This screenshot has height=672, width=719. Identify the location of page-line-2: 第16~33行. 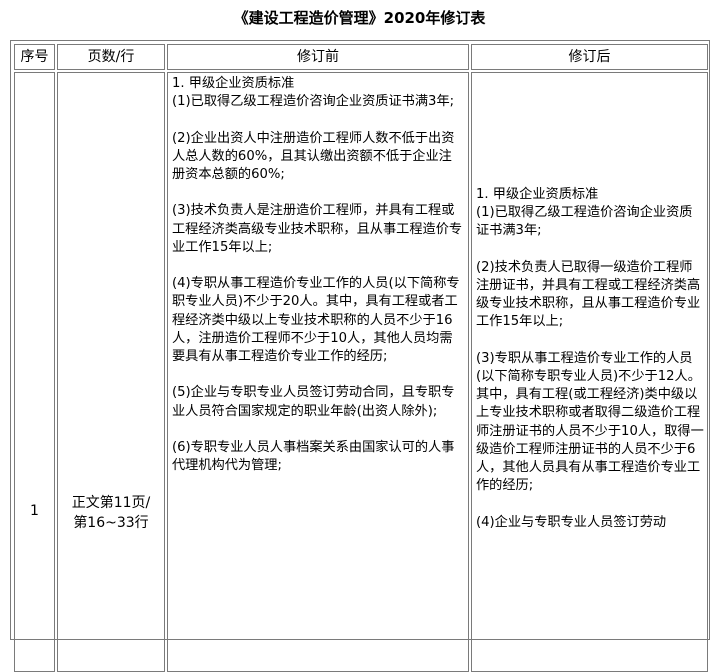
(111, 523).